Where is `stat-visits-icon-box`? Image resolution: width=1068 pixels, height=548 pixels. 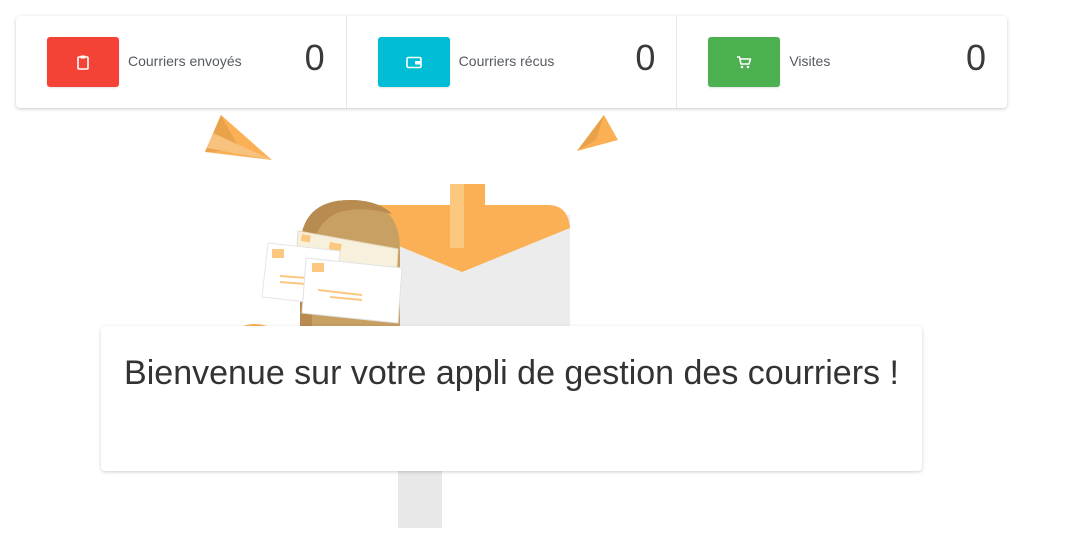 stat-visits-icon-box is located at coordinates (744, 62).